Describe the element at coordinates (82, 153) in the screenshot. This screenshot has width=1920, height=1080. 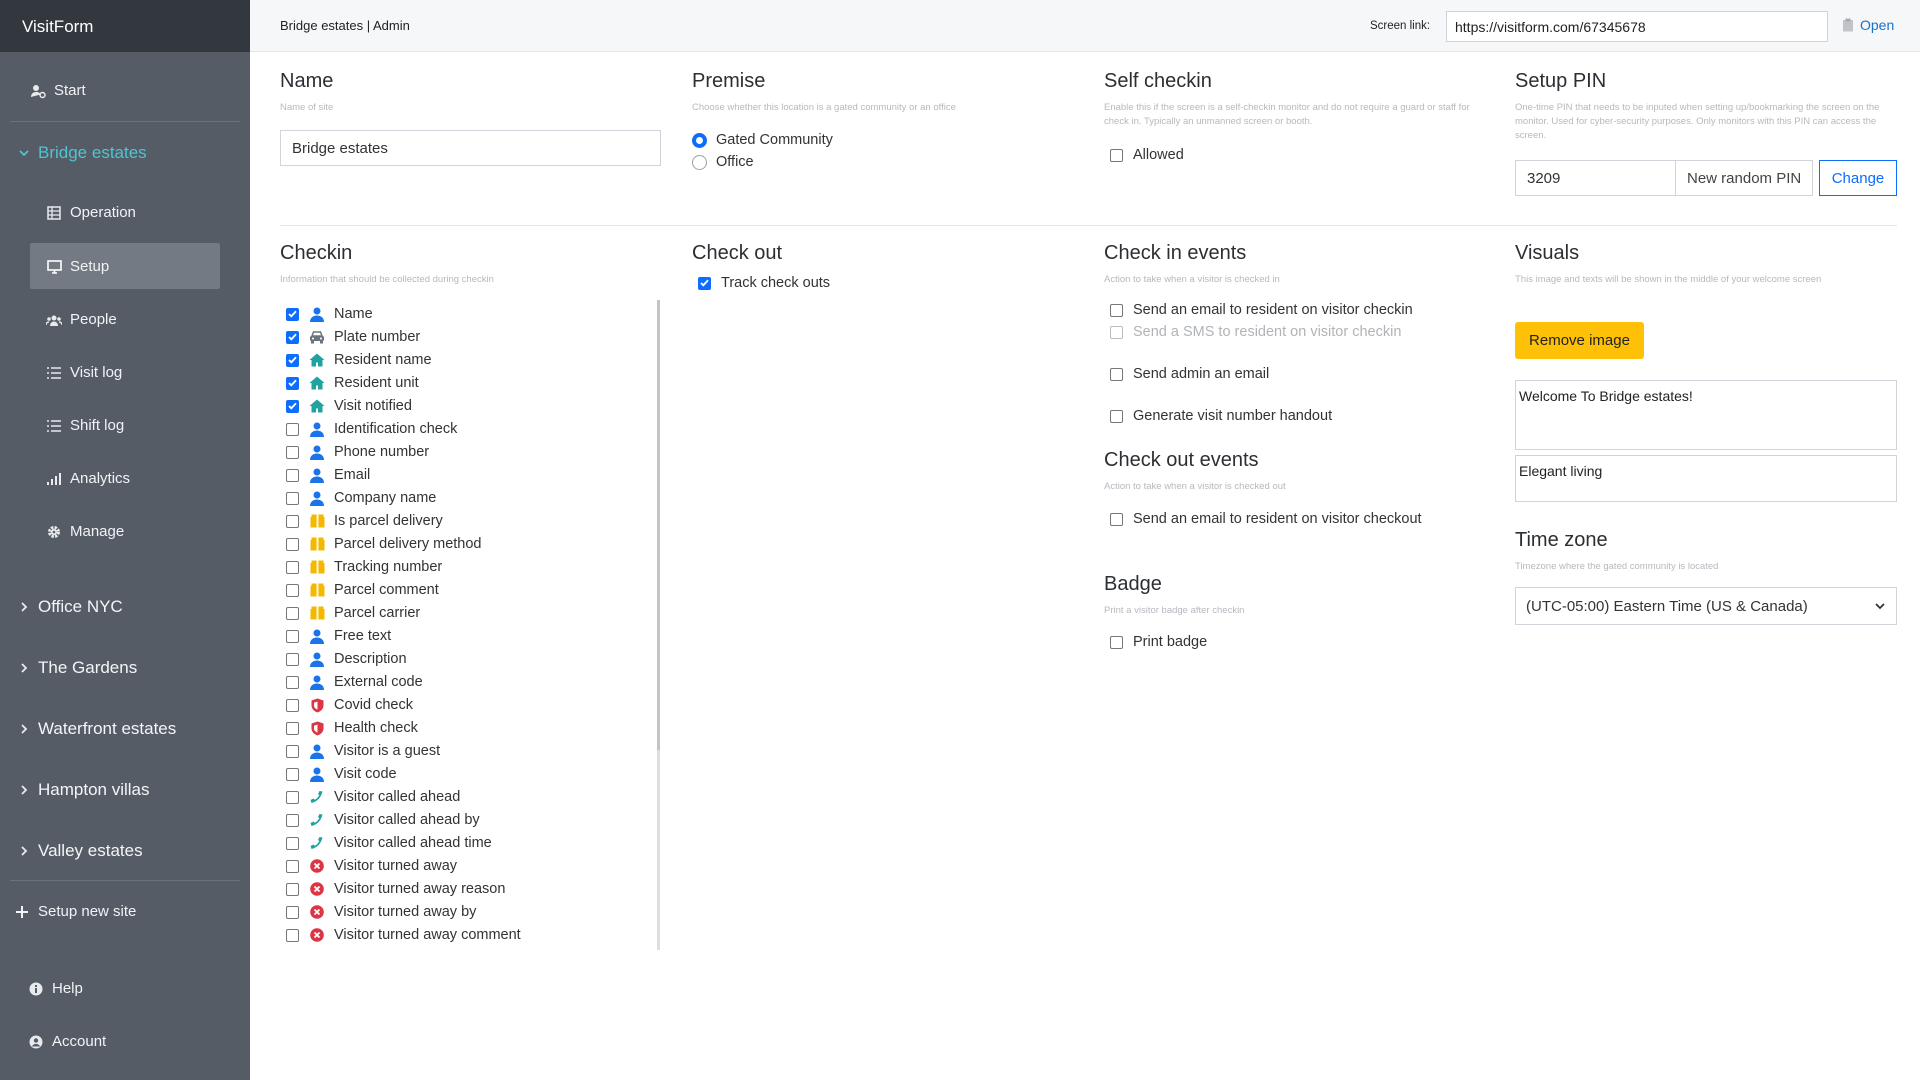
I see `site-current: Bridge estates` at that location.